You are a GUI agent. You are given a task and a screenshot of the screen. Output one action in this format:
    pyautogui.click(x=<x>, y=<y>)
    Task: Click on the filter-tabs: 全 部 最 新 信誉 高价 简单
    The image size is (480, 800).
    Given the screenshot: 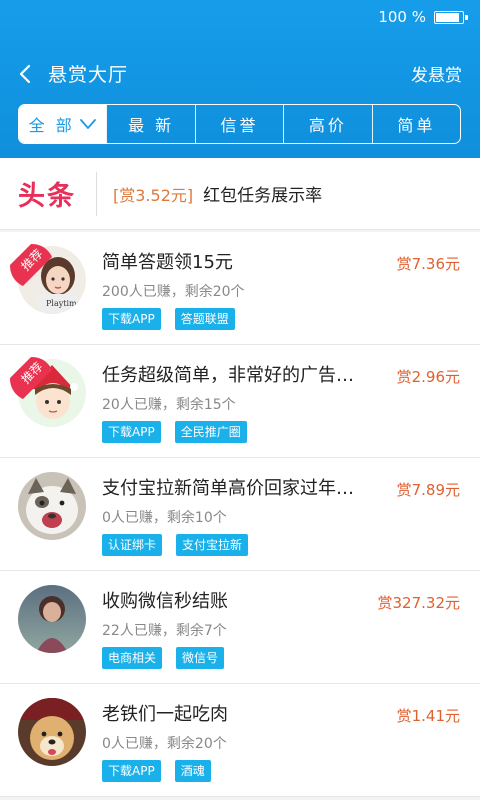 What is the action you would take?
    pyautogui.click(x=239, y=124)
    